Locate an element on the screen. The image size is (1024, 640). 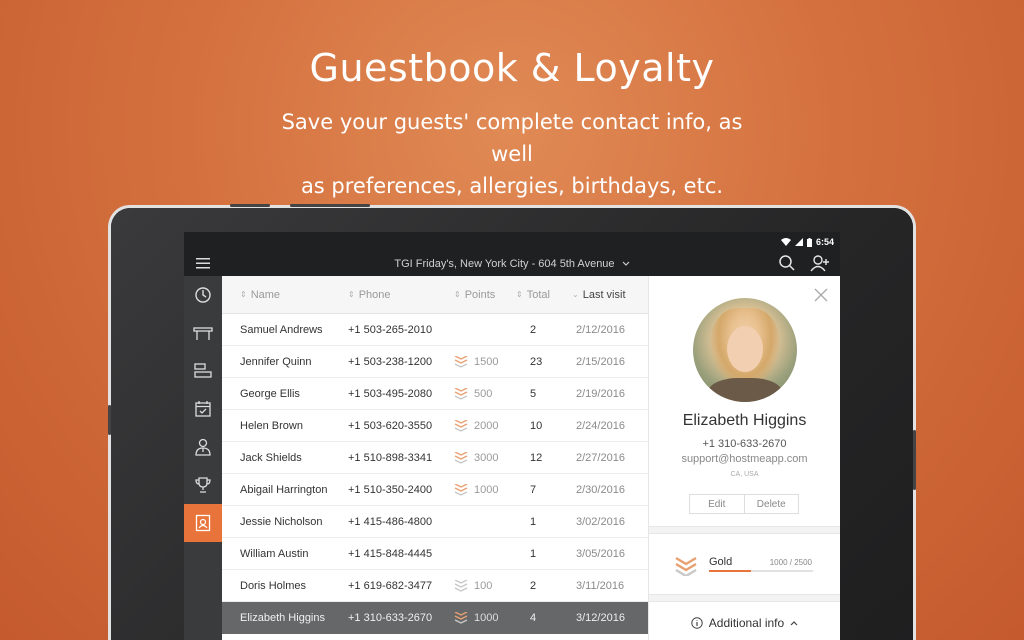
divider is located at coordinates (744, 598).